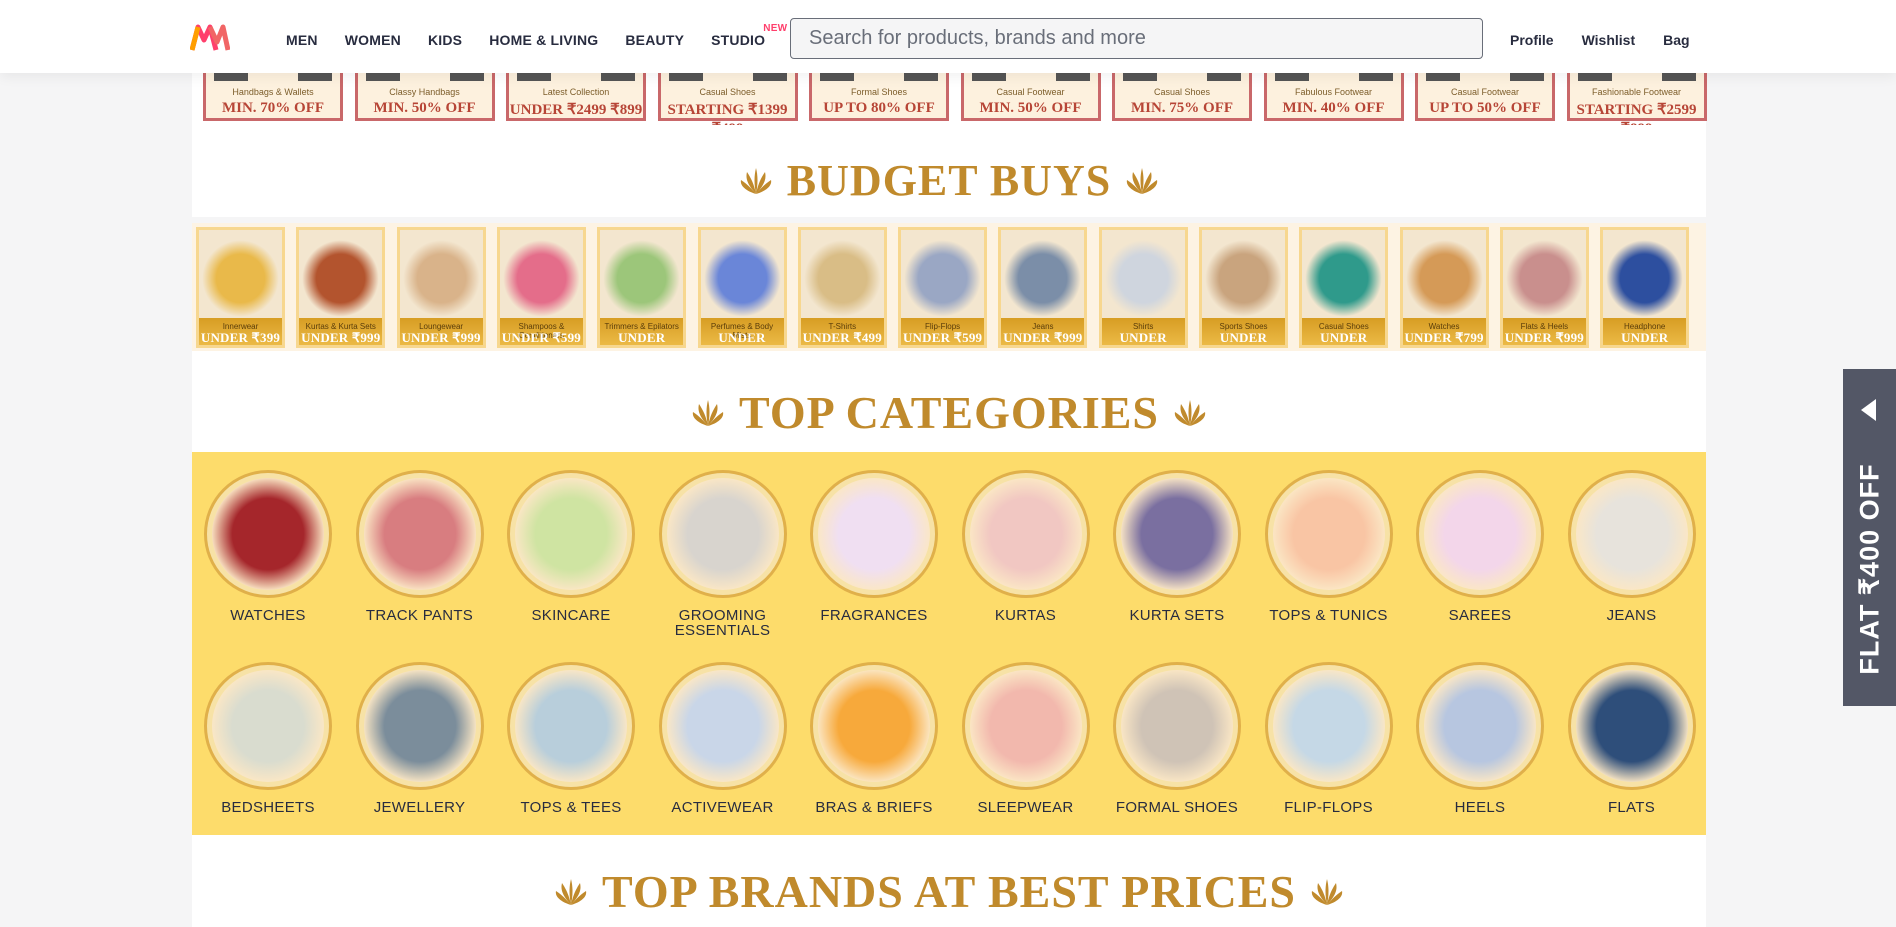 The height and width of the screenshot is (927, 1896). Describe the element at coordinates (1632, 546) in the screenshot. I see `category-tile: JEANS` at that location.